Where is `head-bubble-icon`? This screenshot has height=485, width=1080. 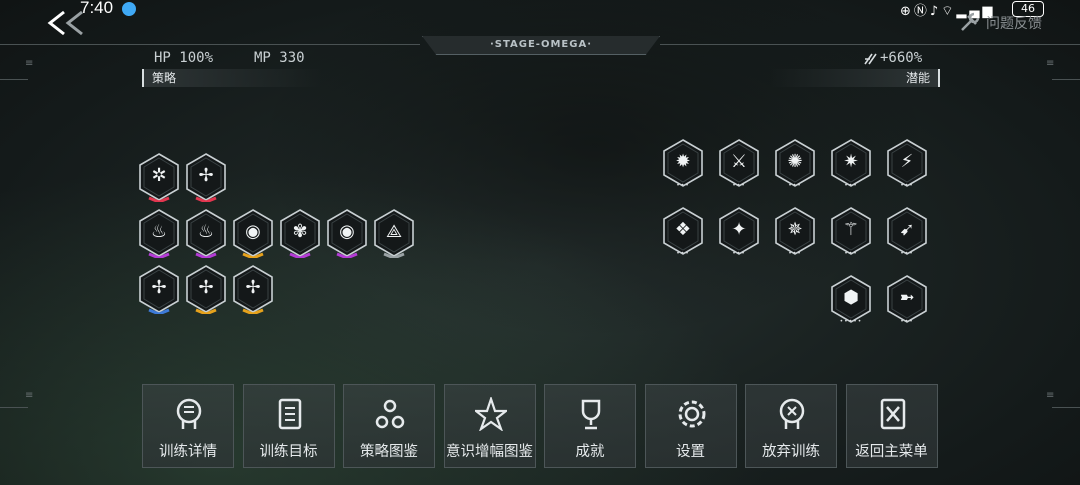
head-bubble-icon is located at coordinates (189, 413).